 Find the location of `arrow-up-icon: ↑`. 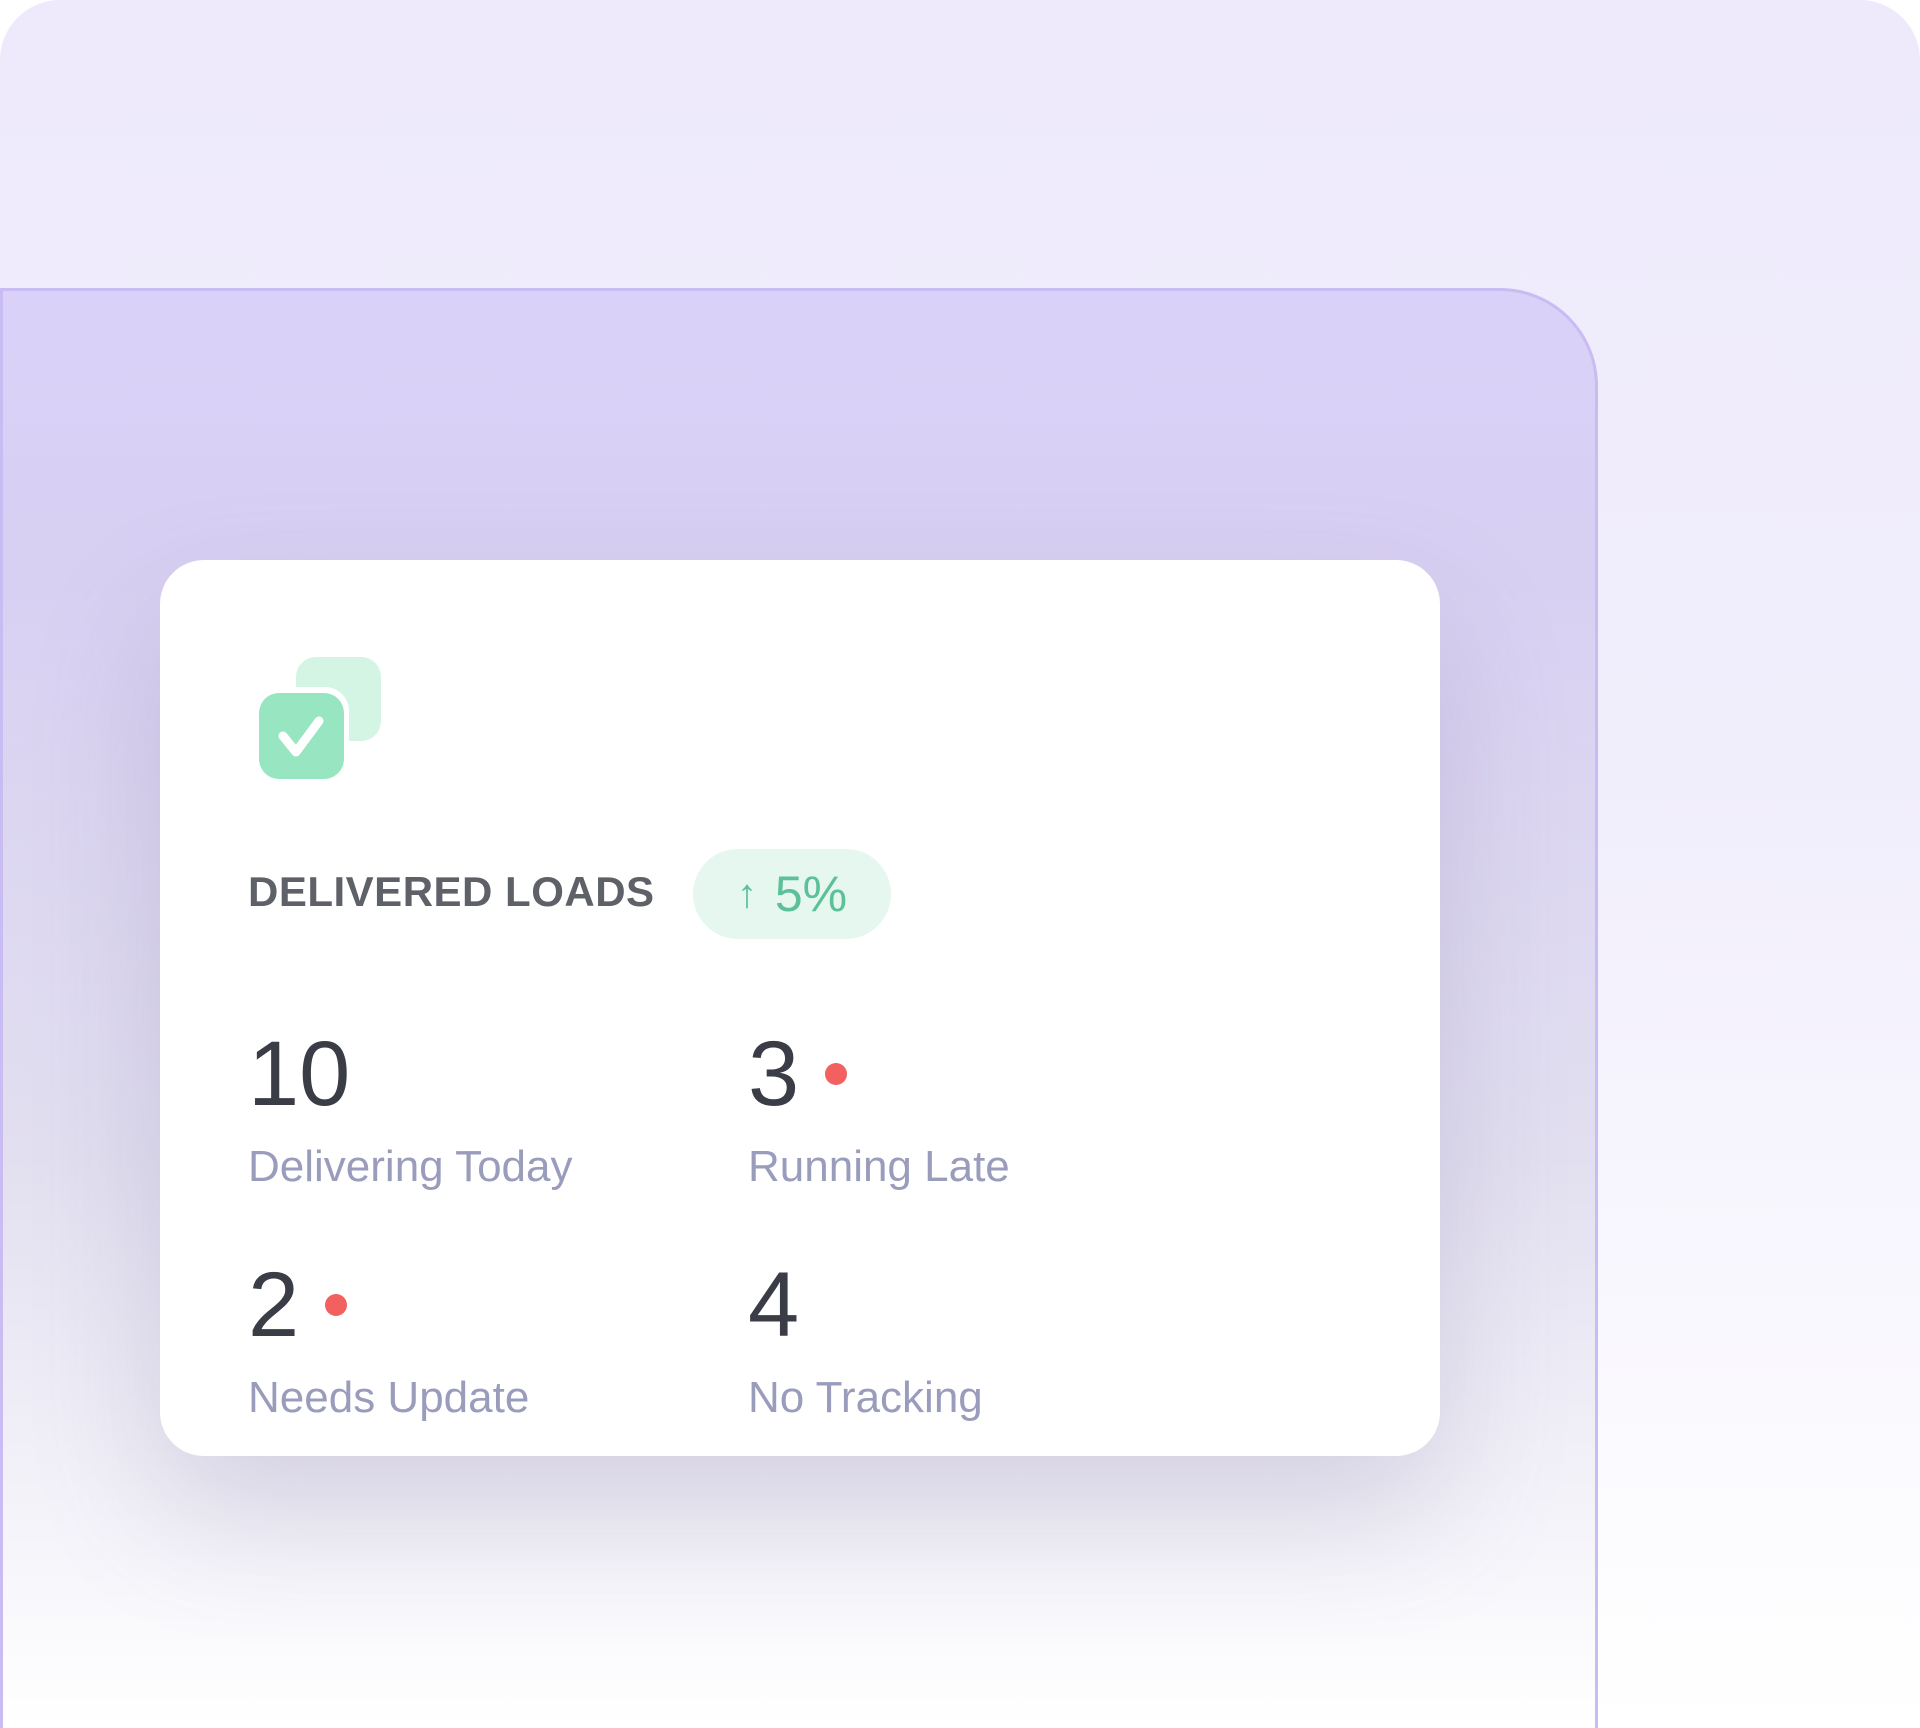

arrow-up-icon: ↑ is located at coordinates (746, 893).